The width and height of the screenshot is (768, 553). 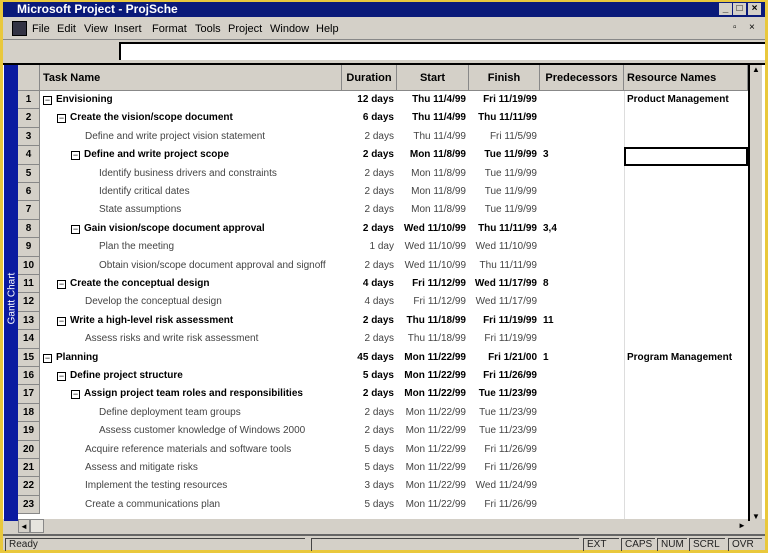 I want to click on menu-edit: Edit, so click(x=66, y=29).